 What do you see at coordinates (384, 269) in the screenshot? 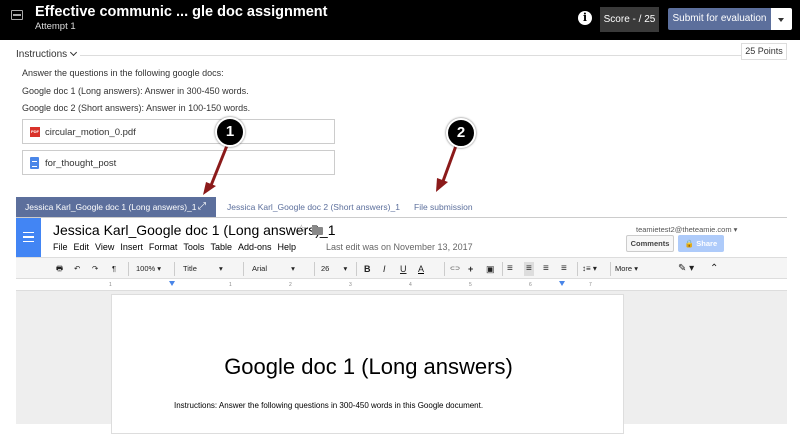
I see `italic-icon: I` at bounding box center [384, 269].